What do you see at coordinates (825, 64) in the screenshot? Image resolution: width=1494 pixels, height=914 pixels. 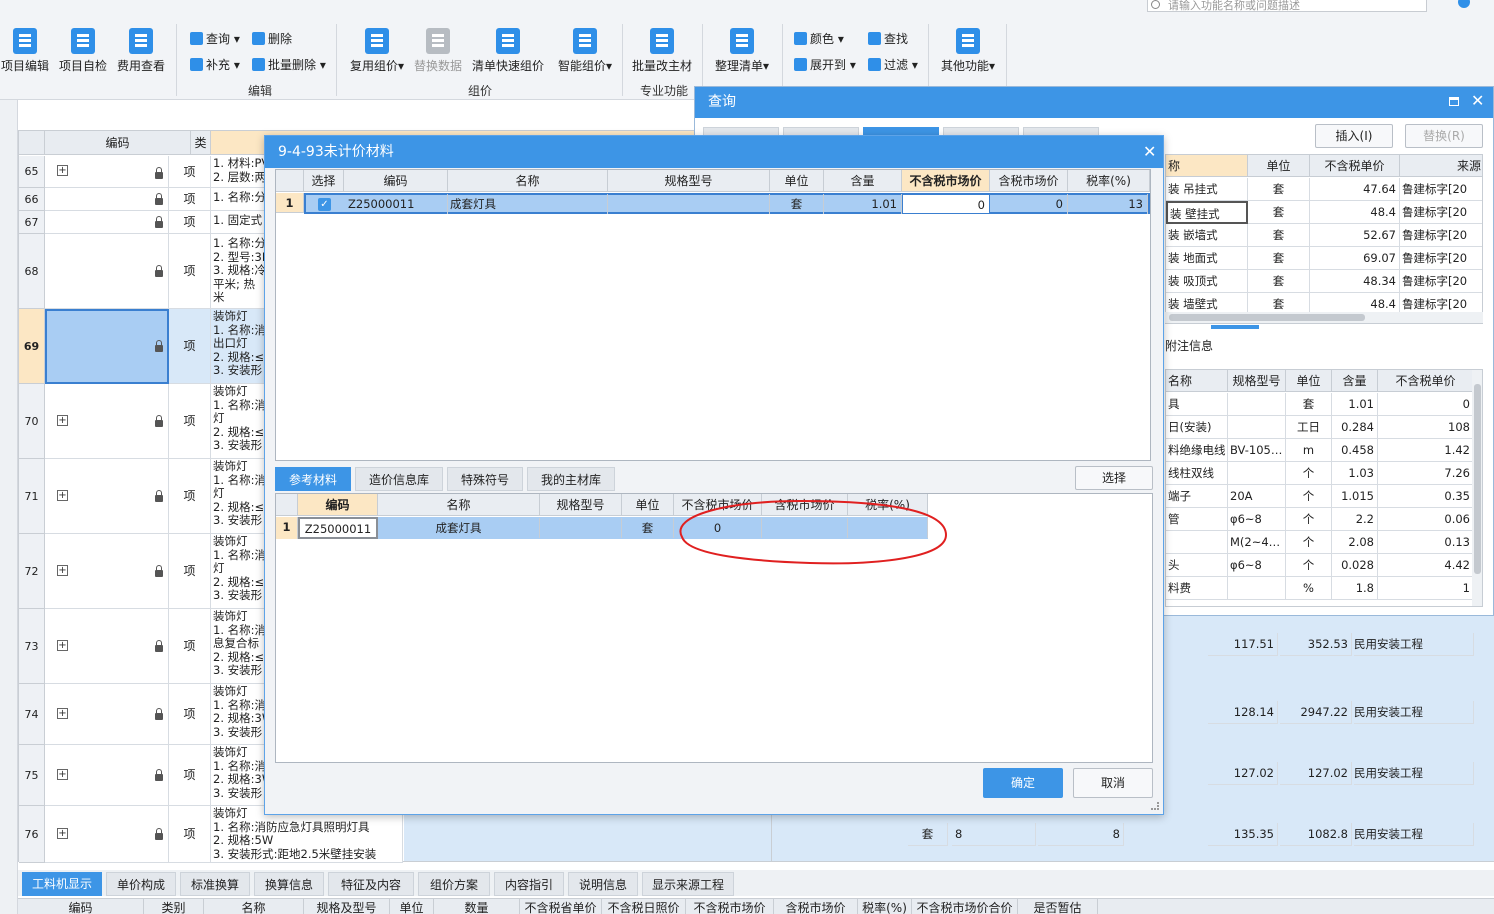 I see `expand-to-button: 展开到 ▾` at bounding box center [825, 64].